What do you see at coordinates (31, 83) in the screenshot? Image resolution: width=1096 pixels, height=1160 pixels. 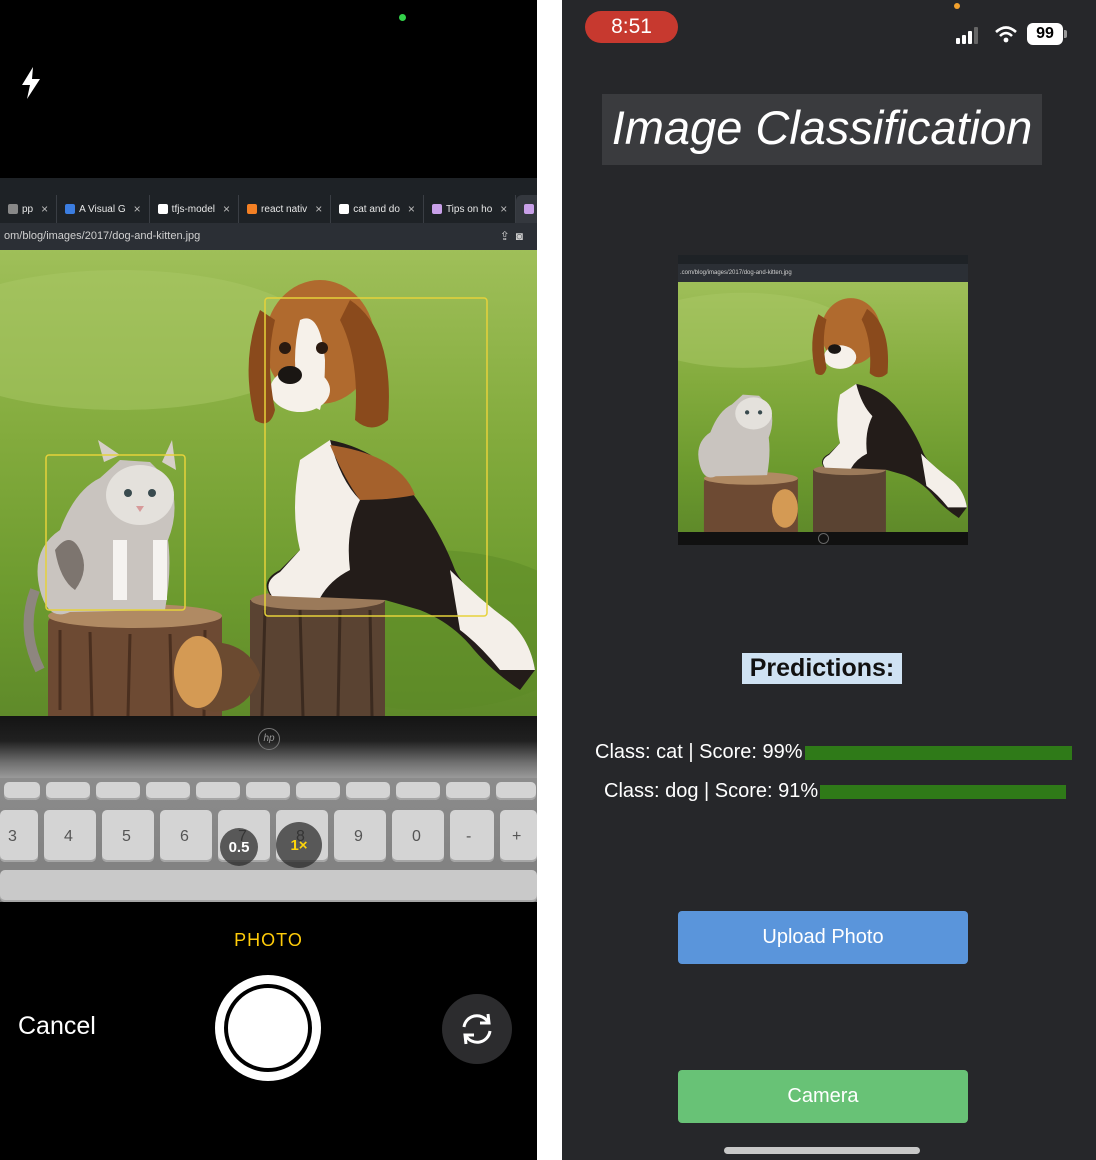 I see `flash-icon` at bounding box center [31, 83].